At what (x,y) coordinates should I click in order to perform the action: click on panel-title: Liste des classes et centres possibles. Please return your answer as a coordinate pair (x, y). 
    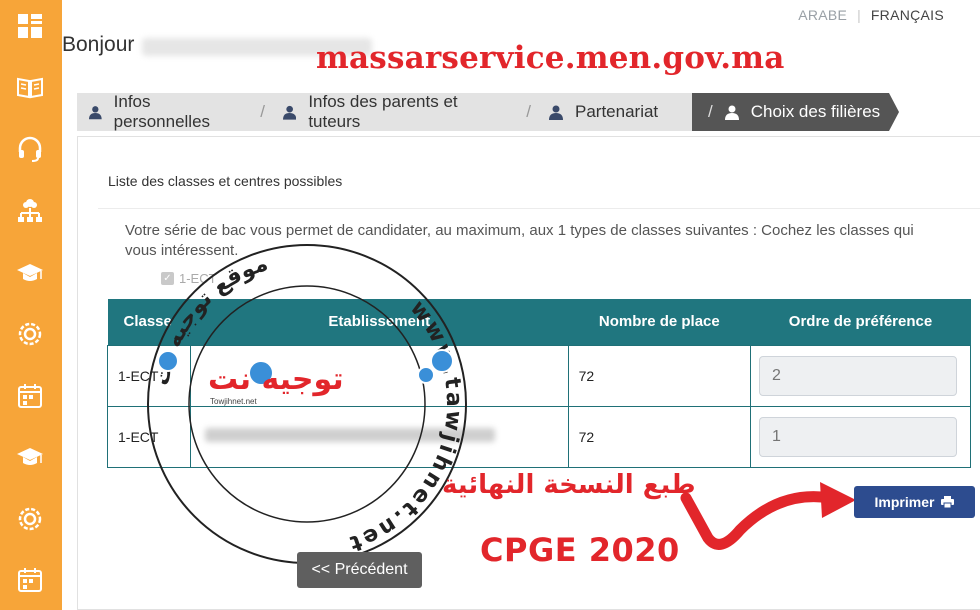
    Looking at the image, I should click on (225, 181).